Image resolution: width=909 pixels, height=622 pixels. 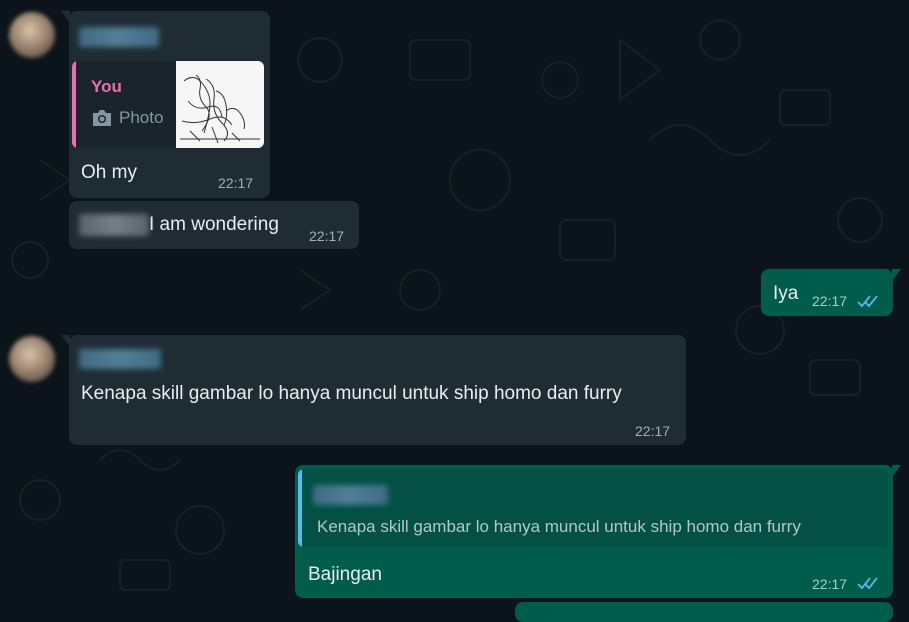 I want to click on quoted-message: You Photo, so click(x=168, y=104).